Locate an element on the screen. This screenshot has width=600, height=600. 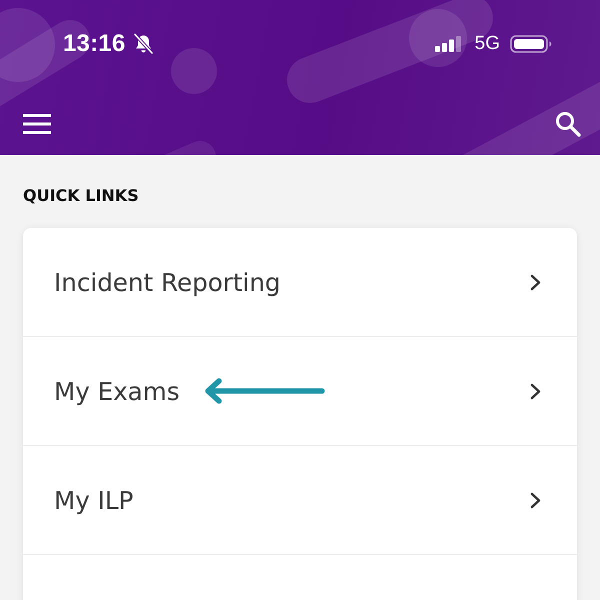
section-title: QUICK LINKS is located at coordinates (81, 195).